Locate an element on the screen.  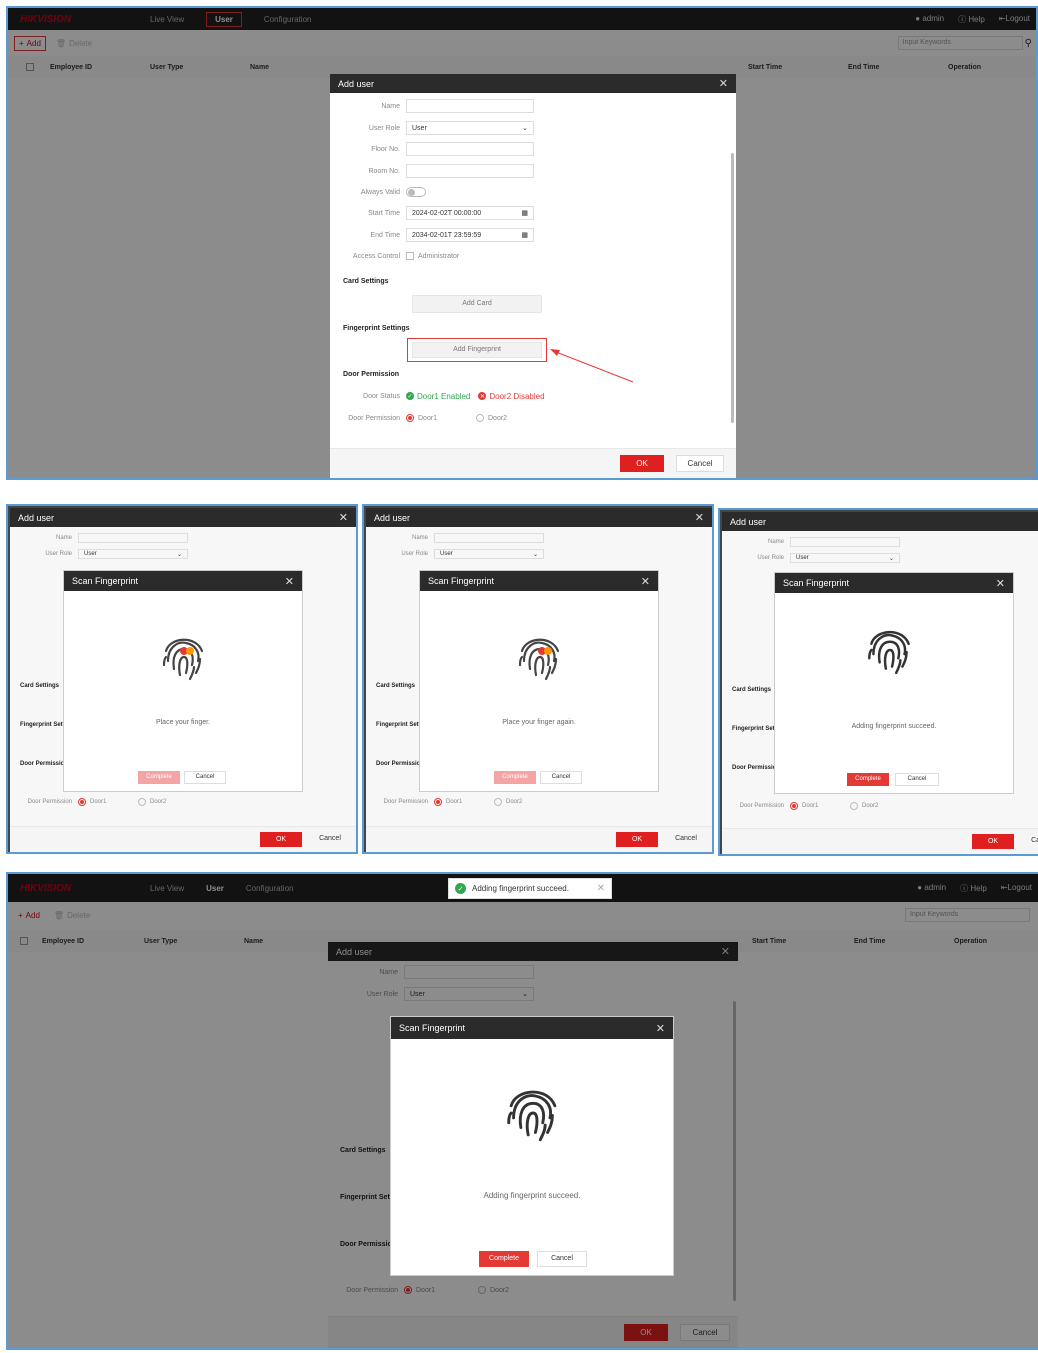
add-fingerprint-button: Add Fingerprint is located at coordinates (477, 350).